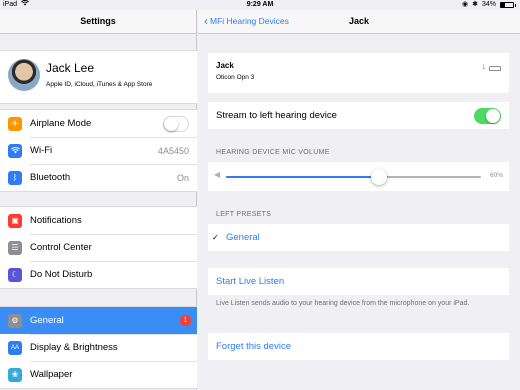 Image resolution: width=520 pixels, height=390 pixels. What do you see at coordinates (244, 214) in the screenshot?
I see `presets-header: LEFT PRESETS` at bounding box center [244, 214].